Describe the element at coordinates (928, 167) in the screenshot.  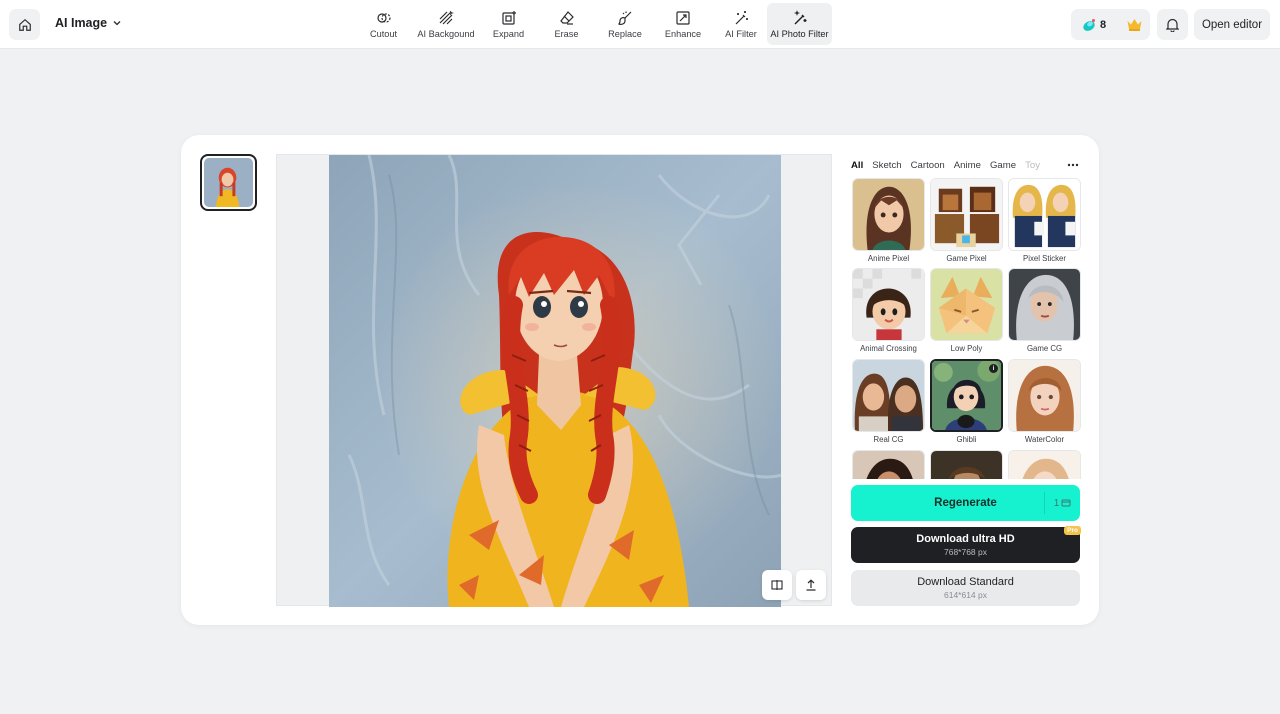
I see `category-tab-cartoon: Cartoon` at that location.